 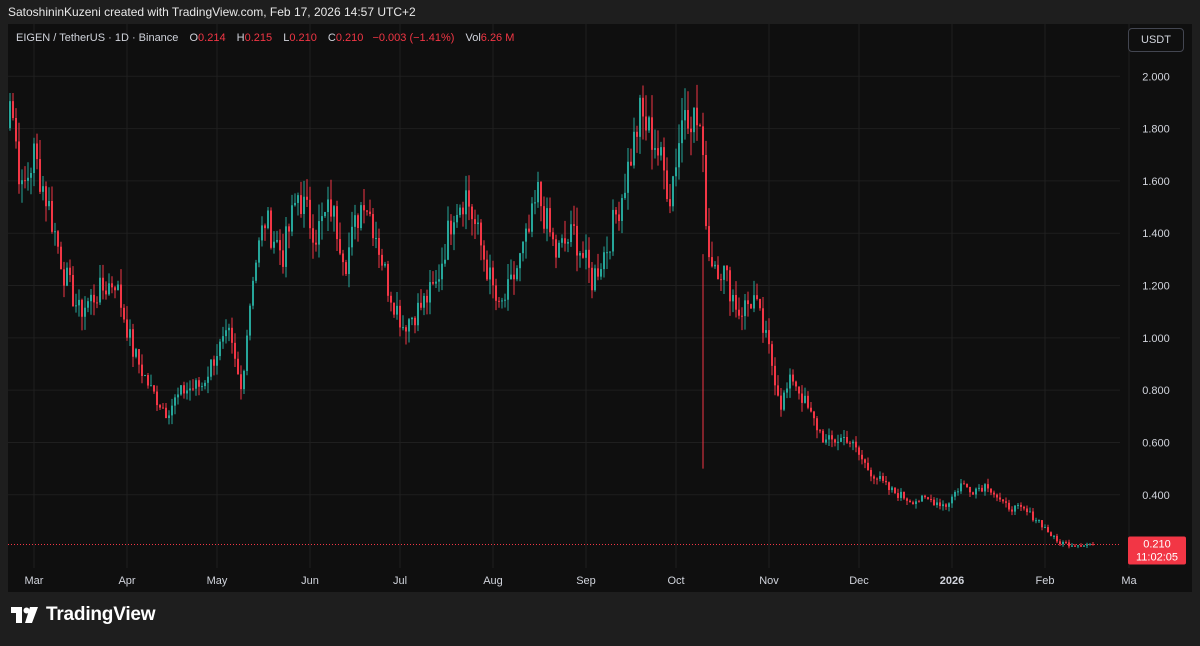 What do you see at coordinates (1156, 40) in the screenshot?
I see `currency-button: USDT` at bounding box center [1156, 40].